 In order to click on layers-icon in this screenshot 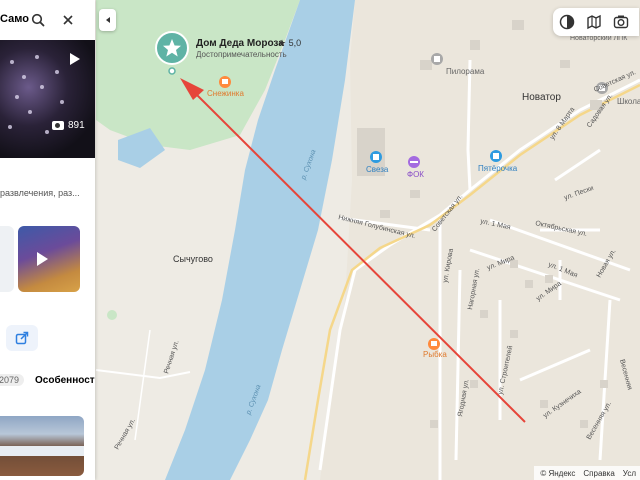, I will do `click(594, 22)`.